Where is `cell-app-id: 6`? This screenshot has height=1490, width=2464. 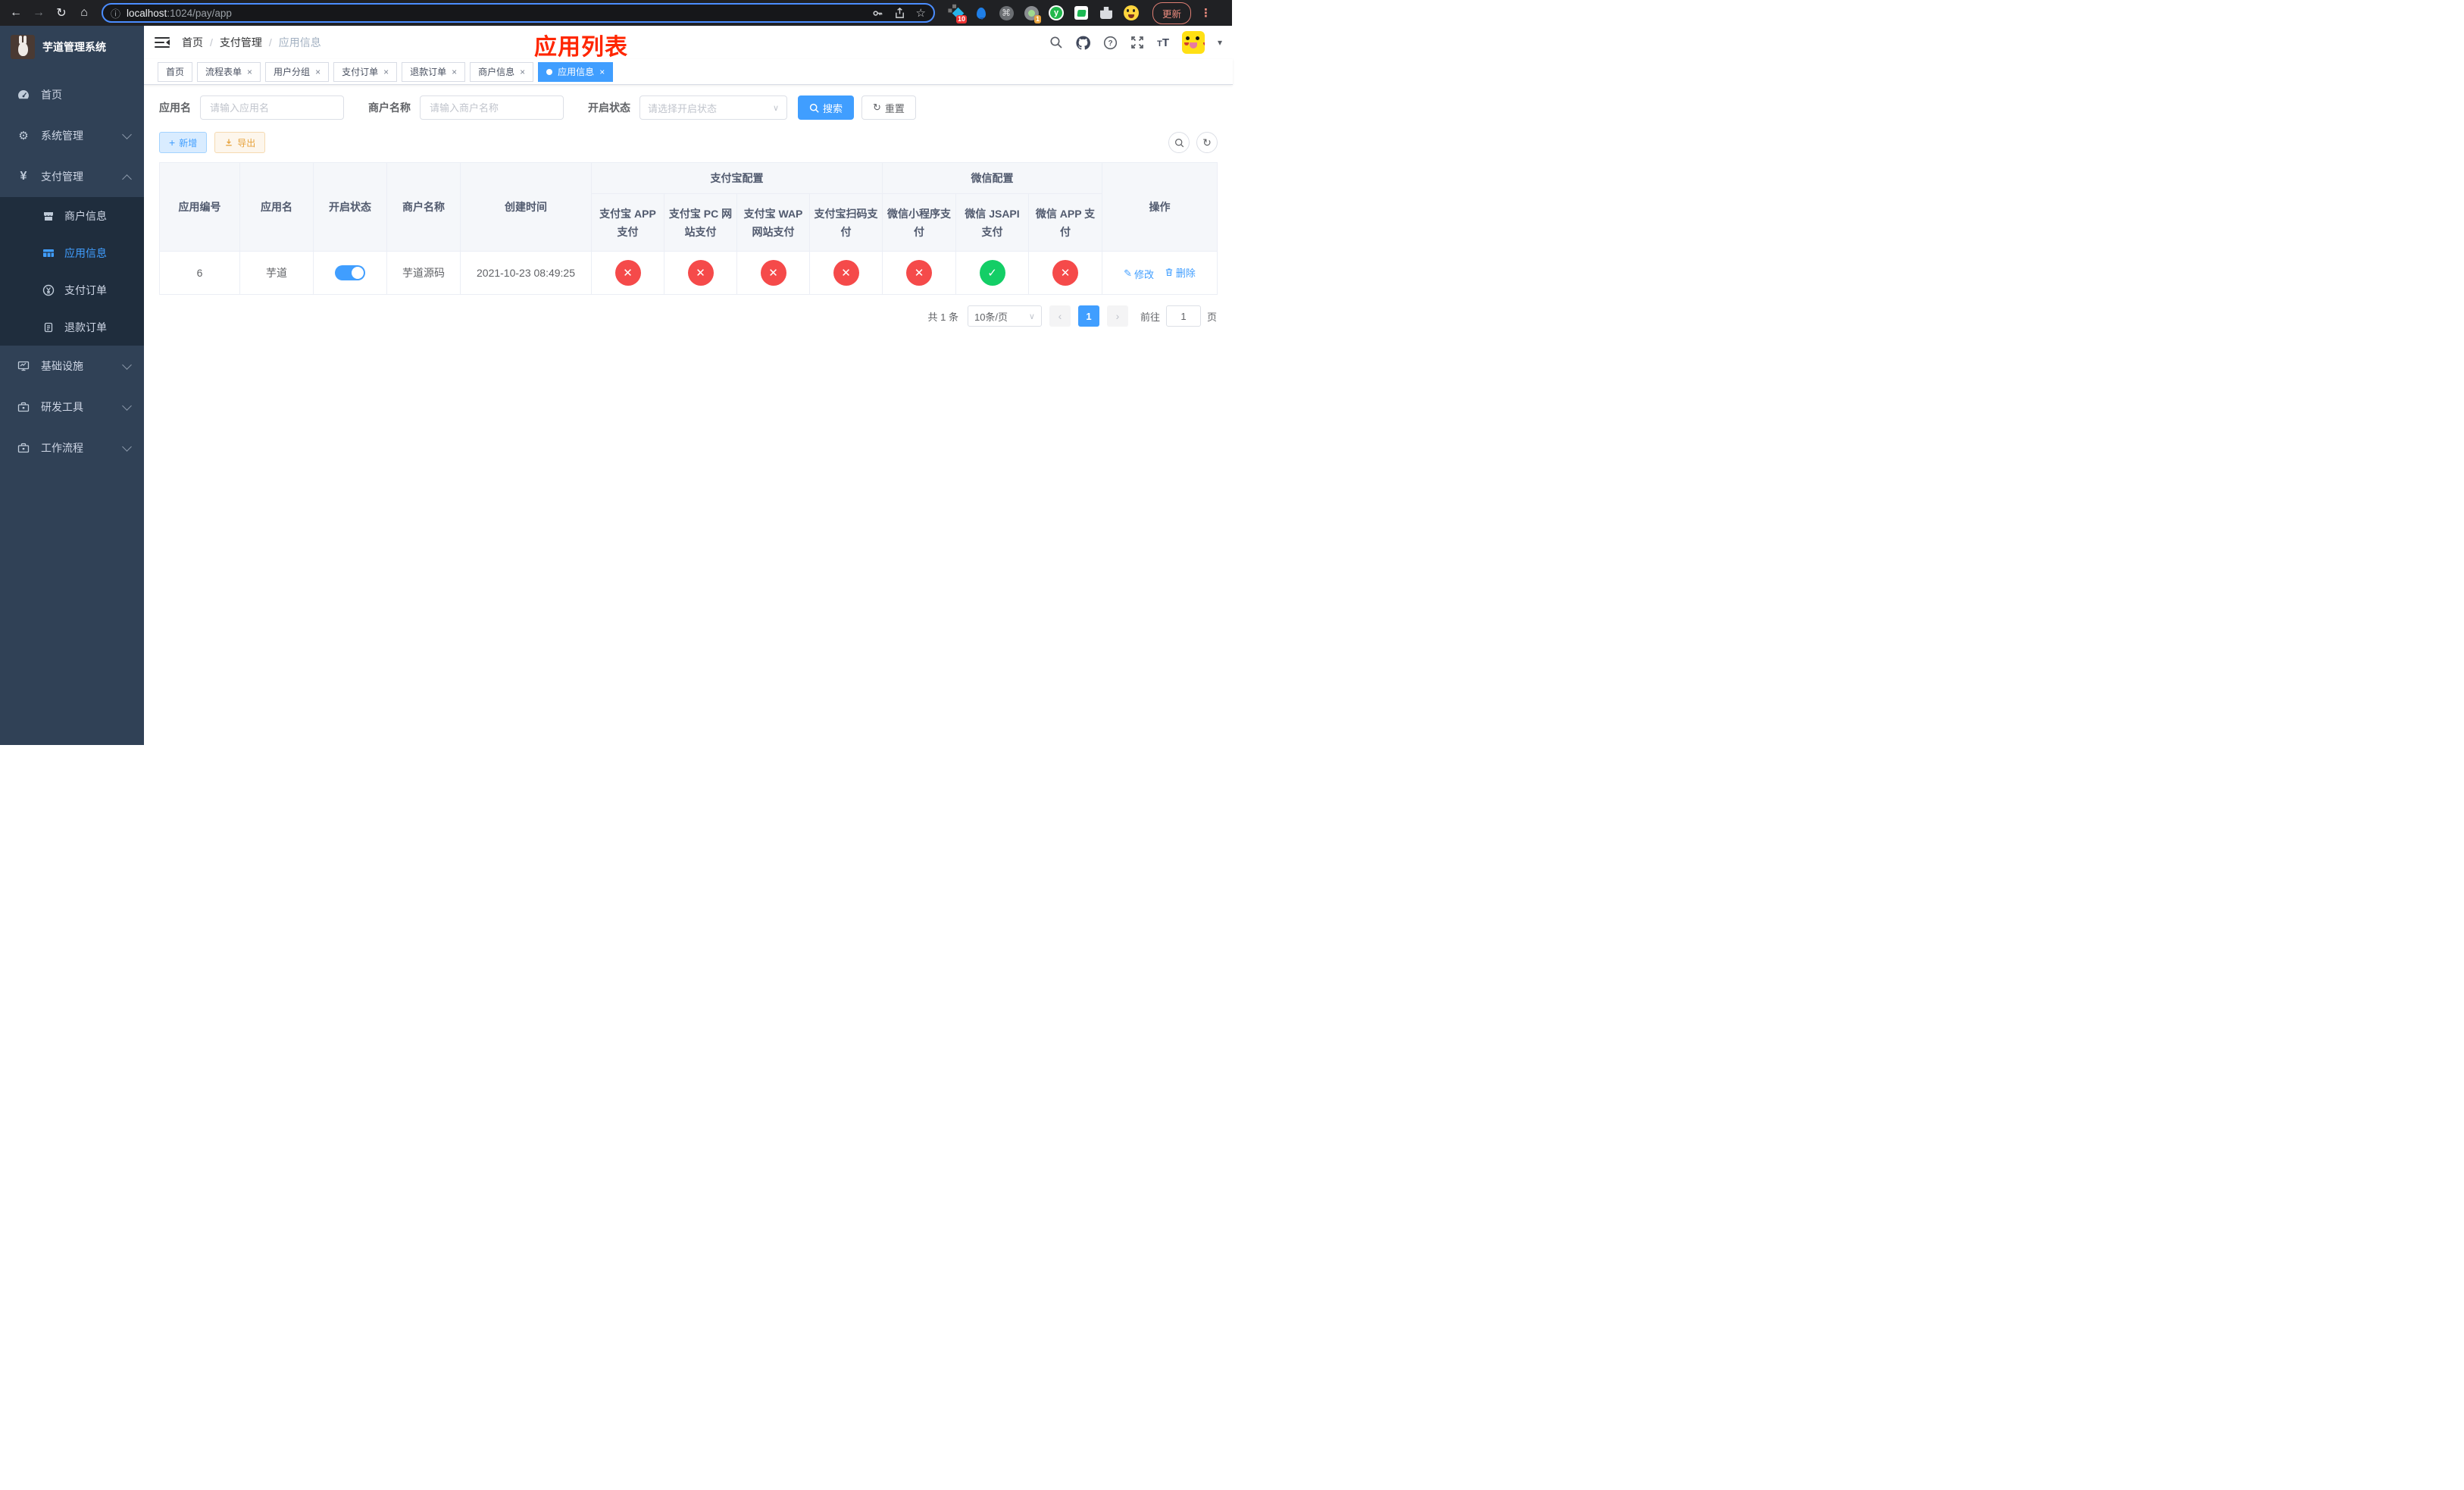 cell-app-id: 6 is located at coordinates (199, 273).